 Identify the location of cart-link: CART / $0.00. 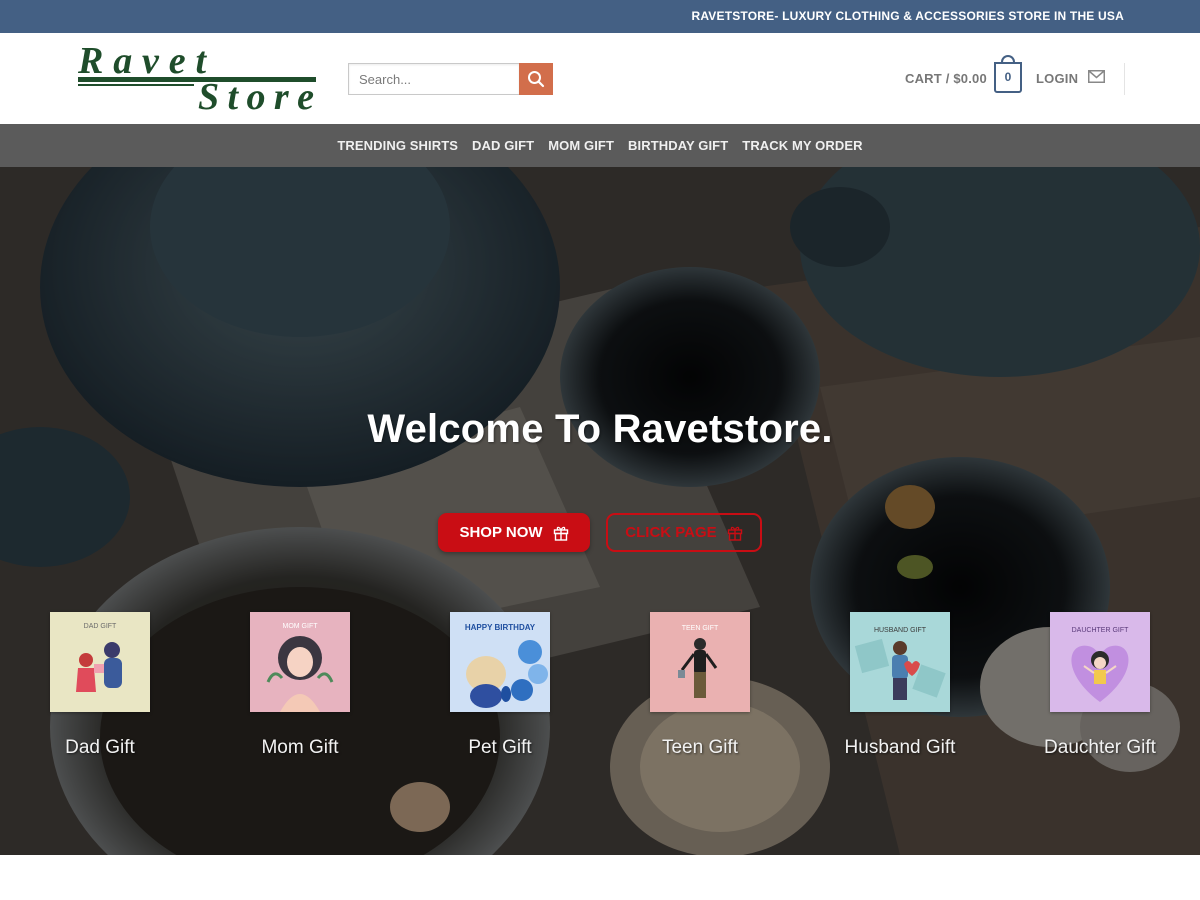
(946, 78).